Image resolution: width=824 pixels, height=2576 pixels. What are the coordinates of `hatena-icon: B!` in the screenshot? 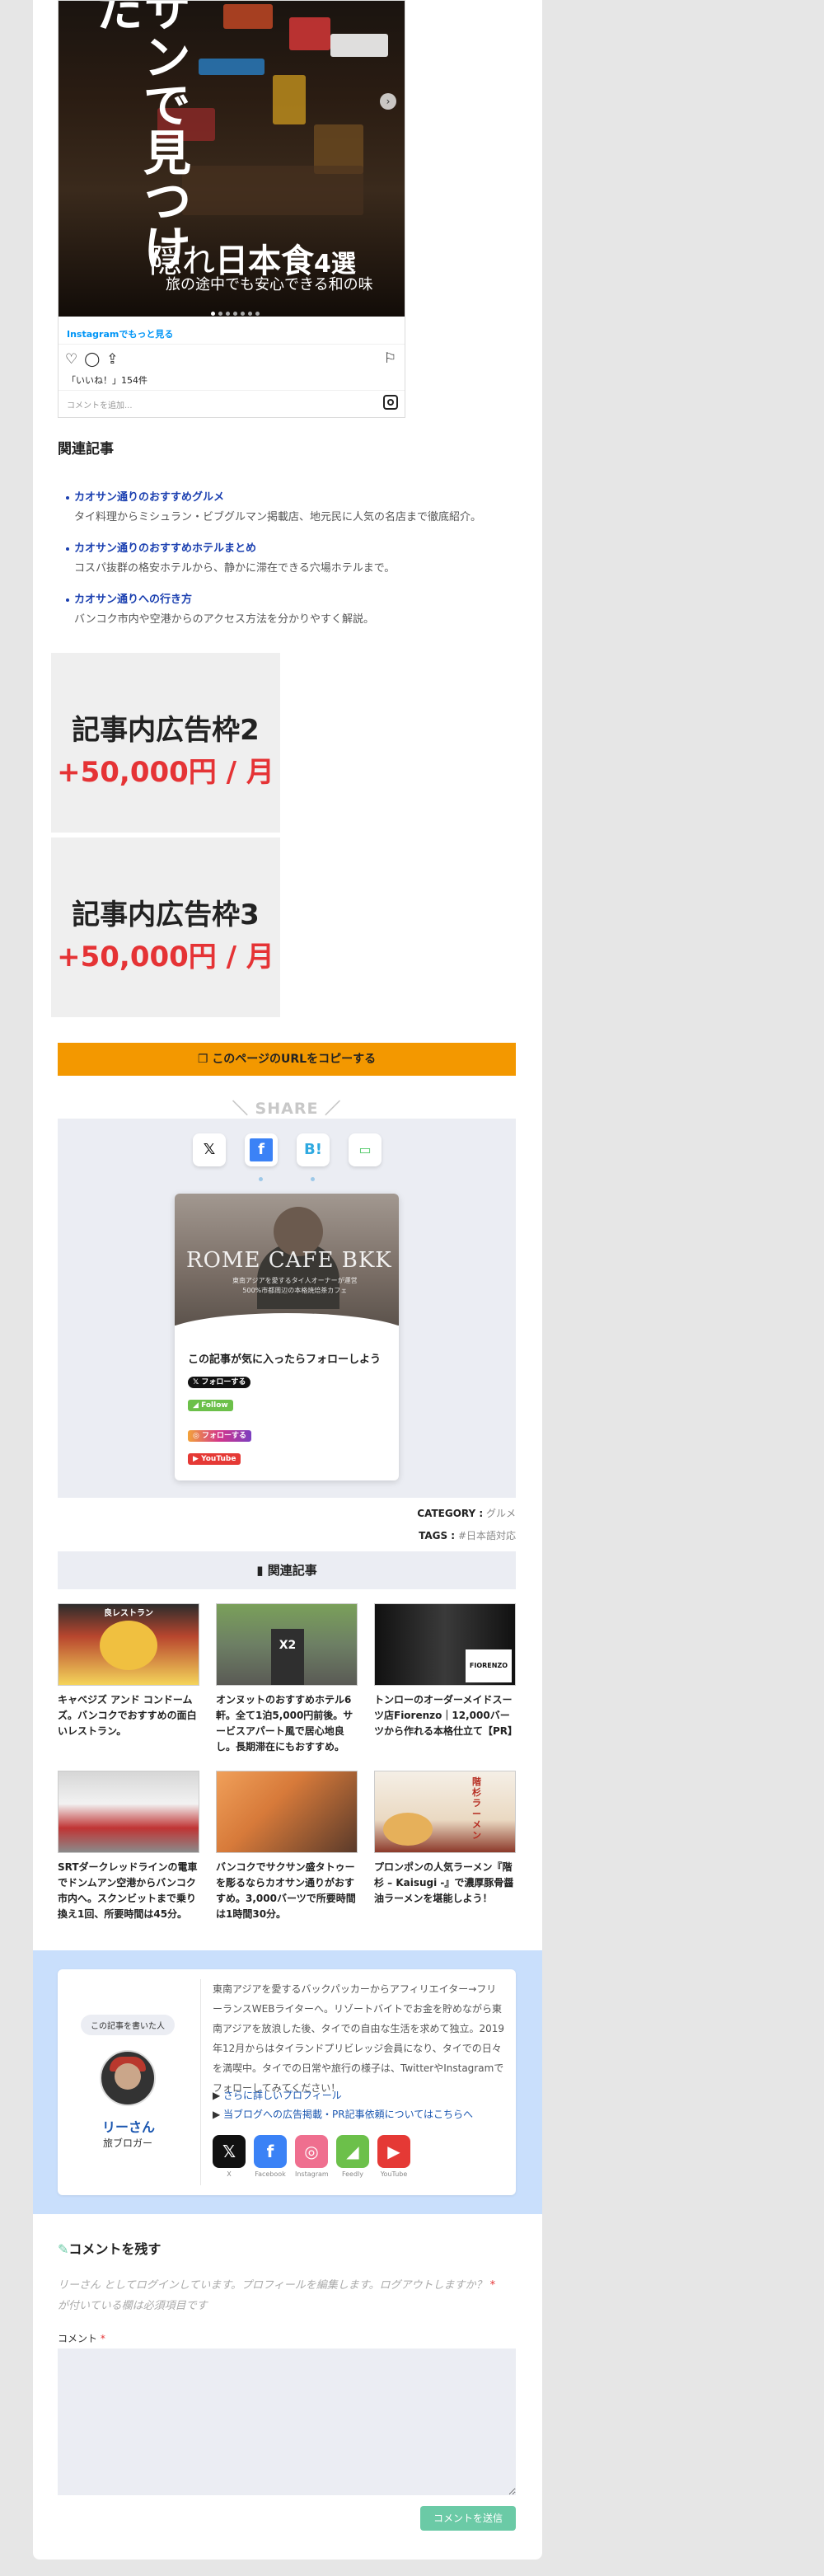 It's located at (313, 1149).